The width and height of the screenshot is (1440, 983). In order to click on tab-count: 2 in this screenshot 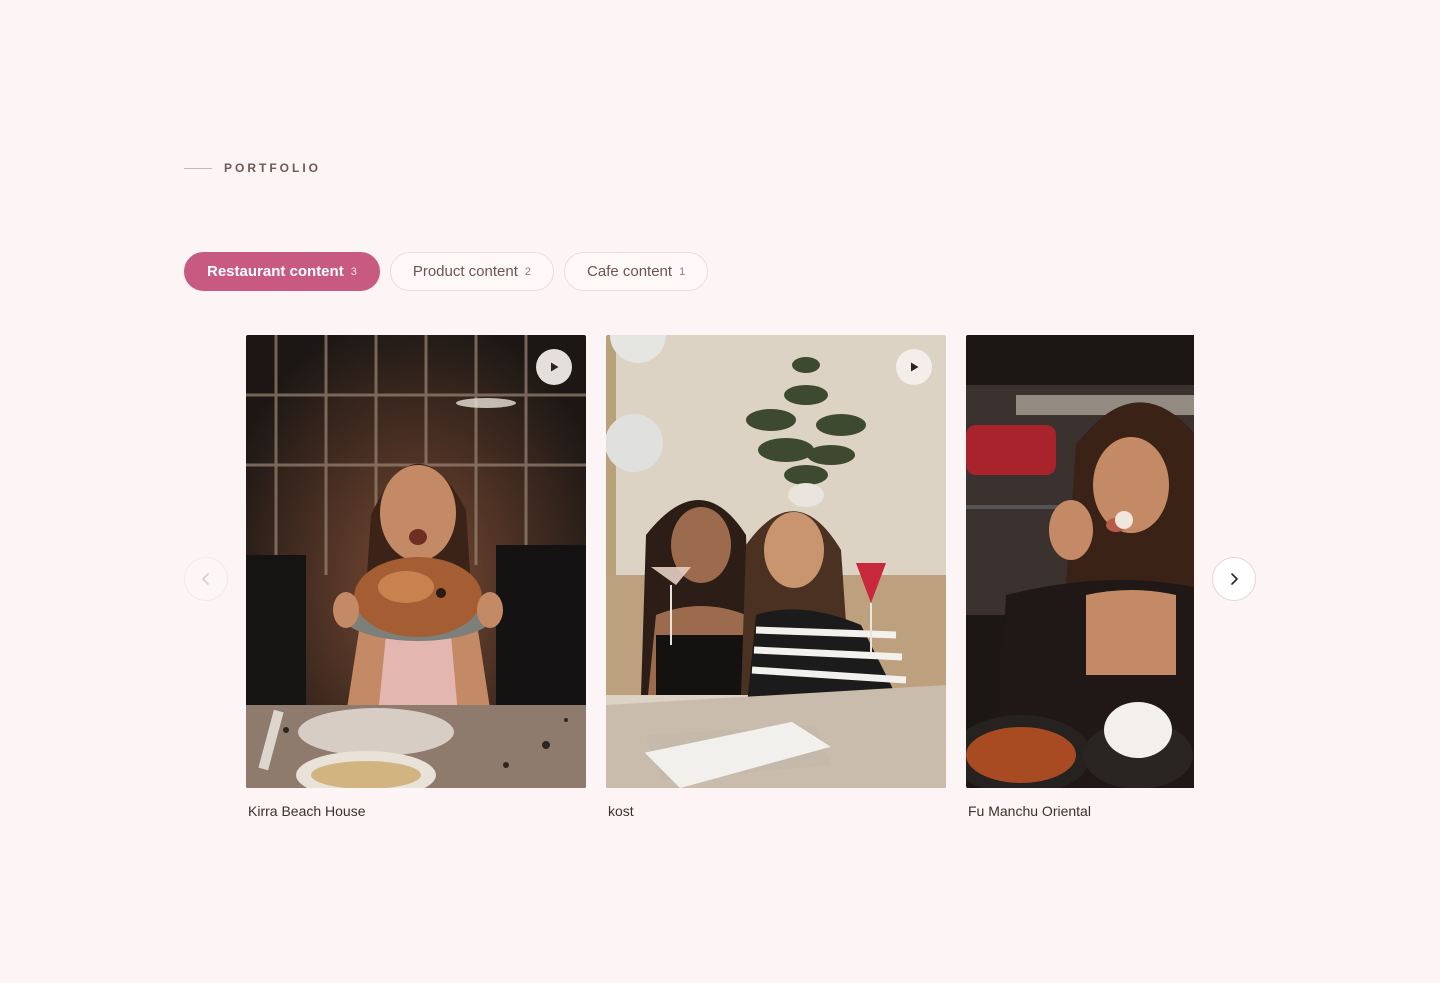, I will do `click(528, 271)`.